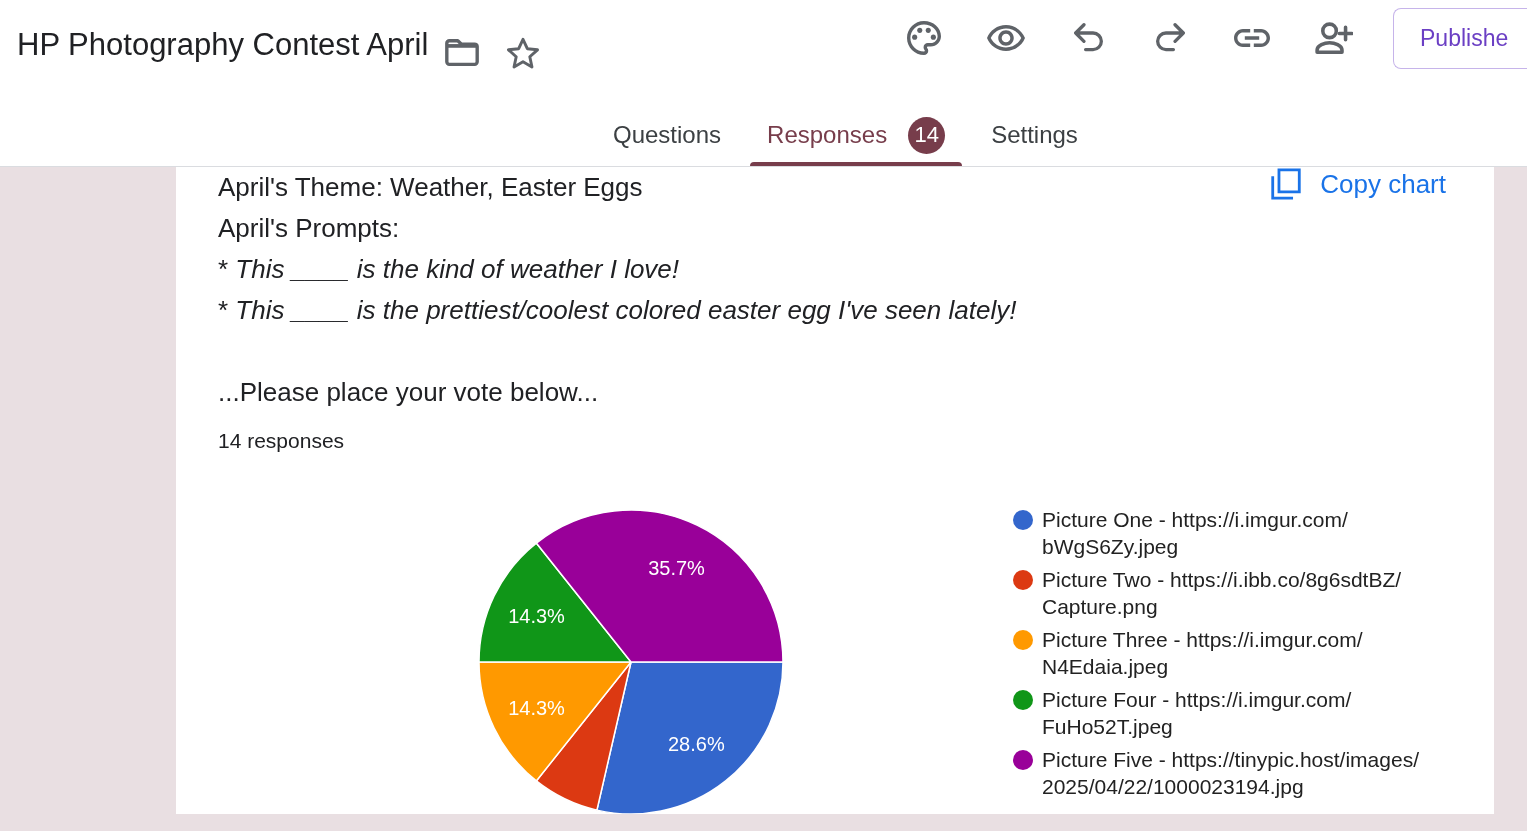 The height and width of the screenshot is (831, 1527). What do you see at coordinates (1195, 533) in the screenshot?
I see `legend-label: Picture One - https://i.imgur.com/ bWgS6Zy.jpeg` at bounding box center [1195, 533].